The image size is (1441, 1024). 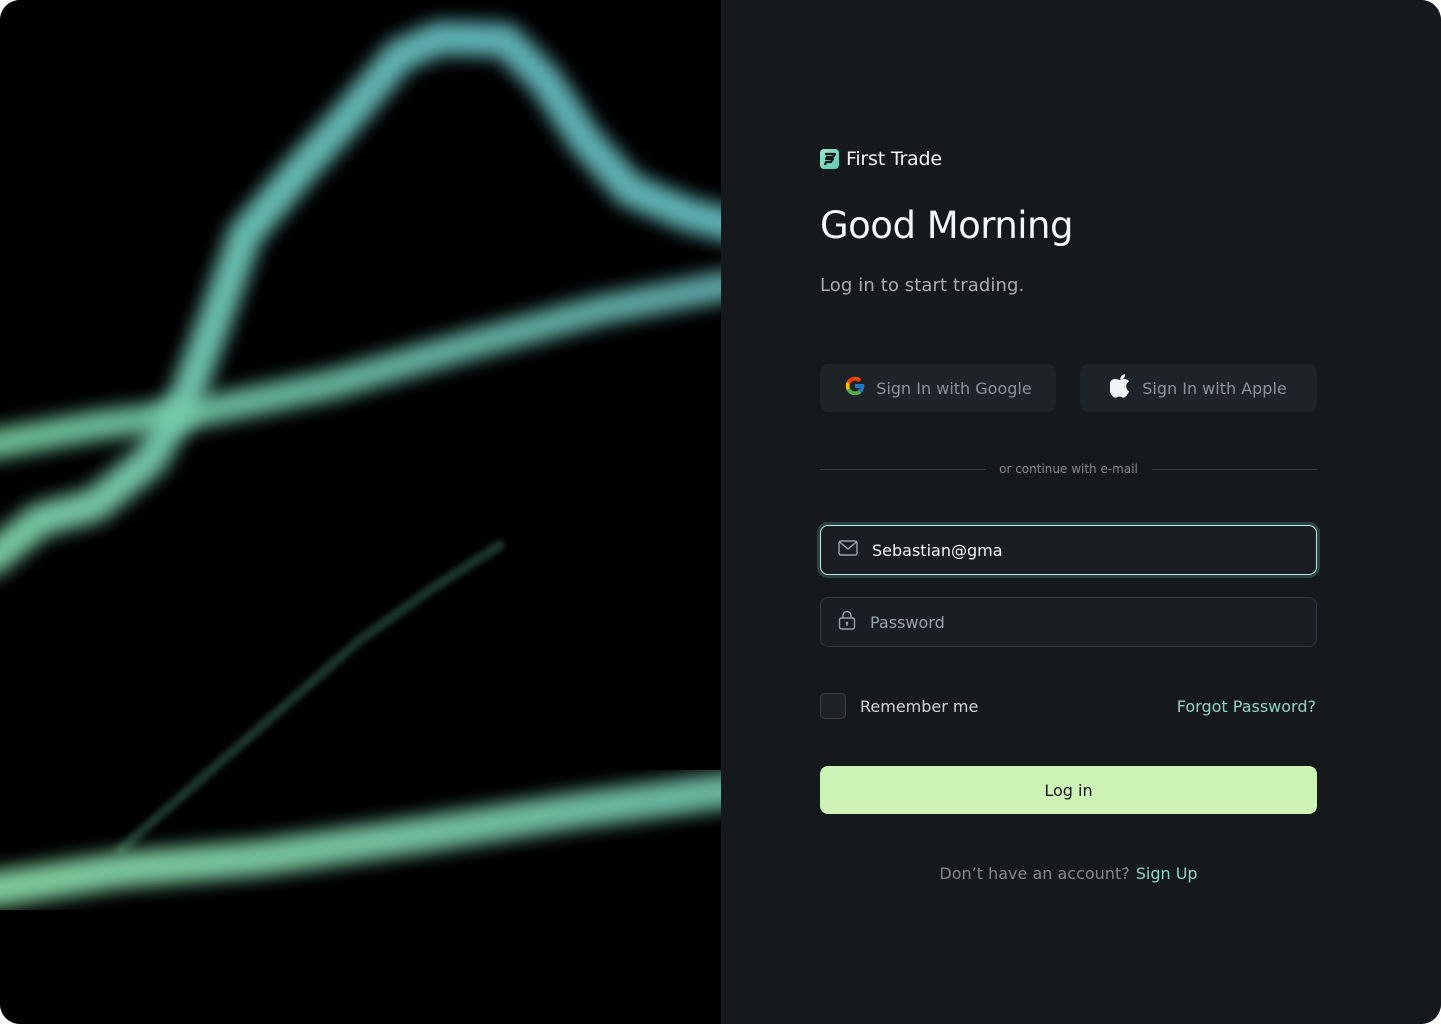 I want to click on apple-signin-label: Sign In with Apple, so click(x=1214, y=388).